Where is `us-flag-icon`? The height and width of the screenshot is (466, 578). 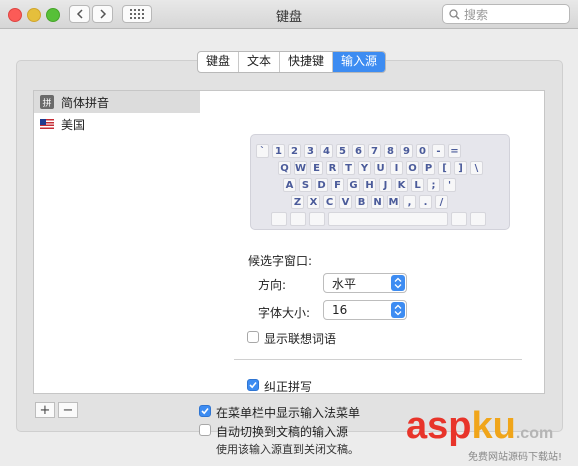 us-flag-icon is located at coordinates (47, 124).